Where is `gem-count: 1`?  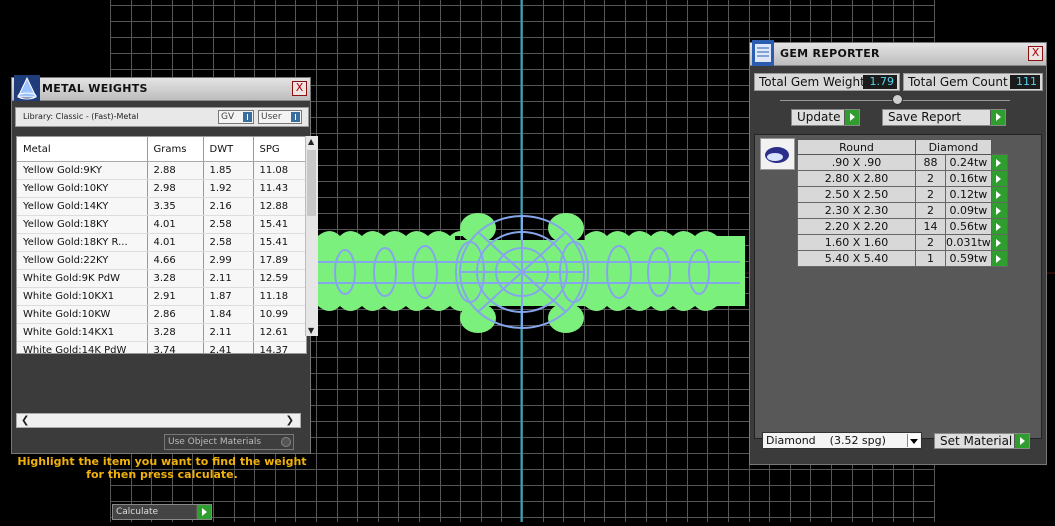 gem-count: 1 is located at coordinates (930, 258).